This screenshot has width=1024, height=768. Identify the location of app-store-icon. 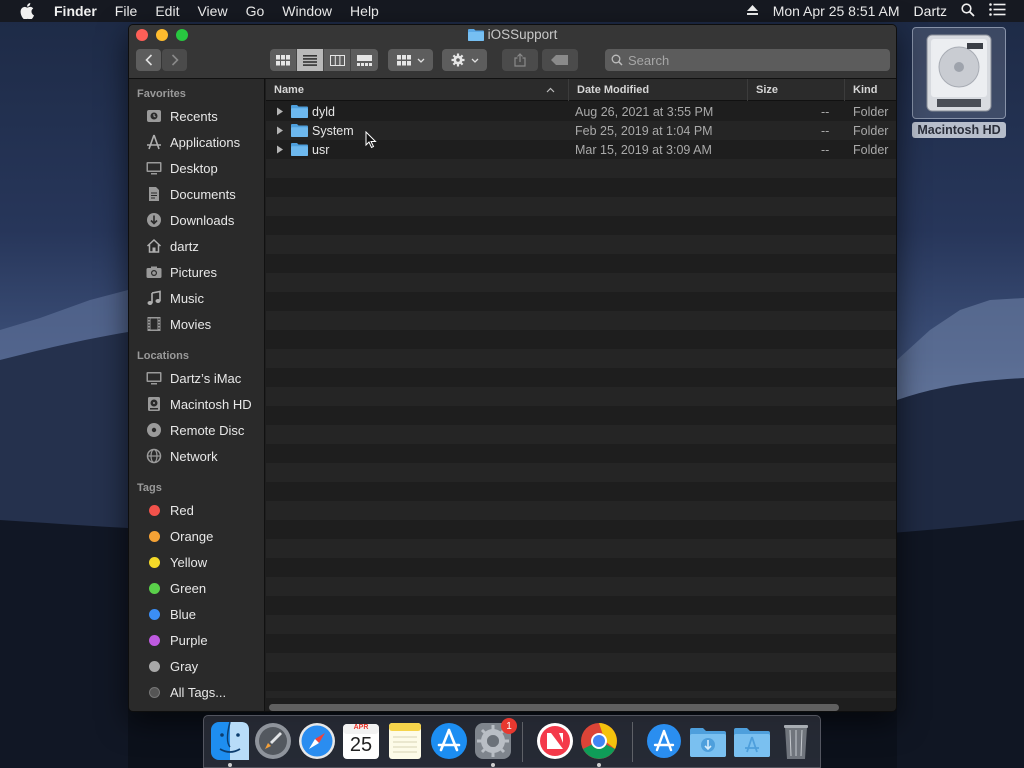
(449, 741).